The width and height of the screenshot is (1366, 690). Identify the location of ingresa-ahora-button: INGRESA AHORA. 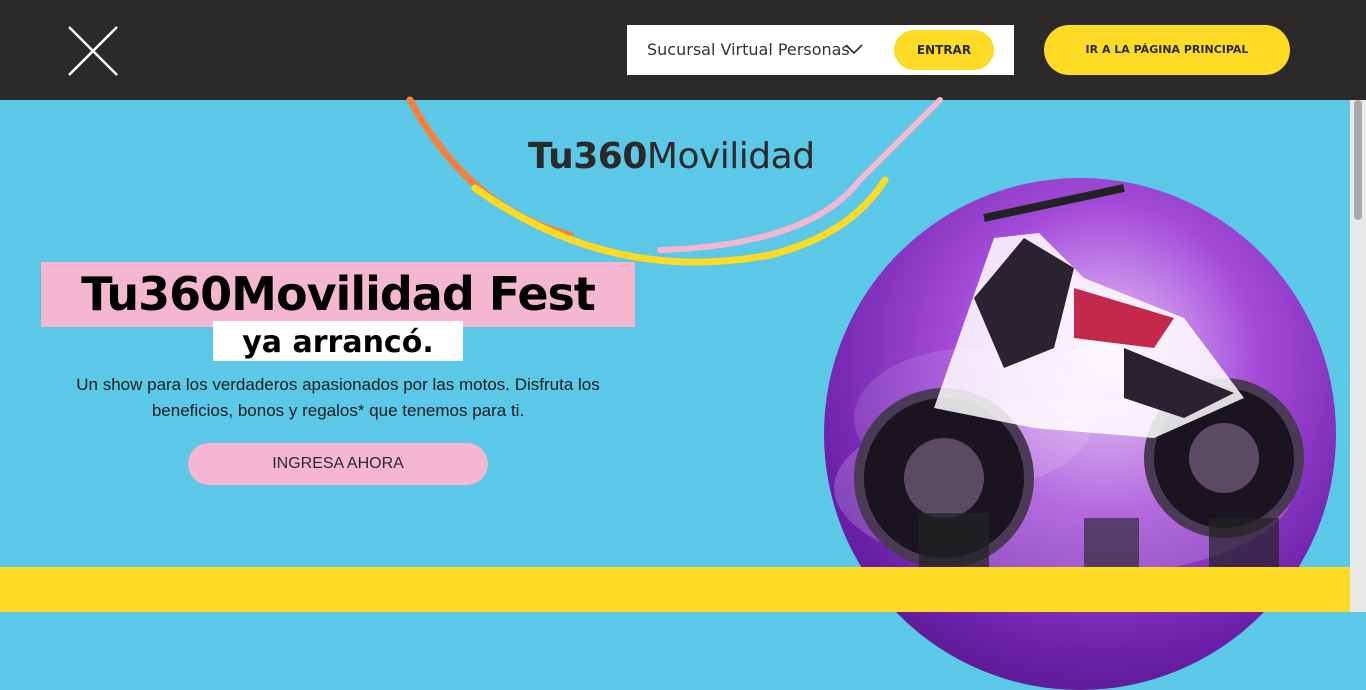
(338, 464).